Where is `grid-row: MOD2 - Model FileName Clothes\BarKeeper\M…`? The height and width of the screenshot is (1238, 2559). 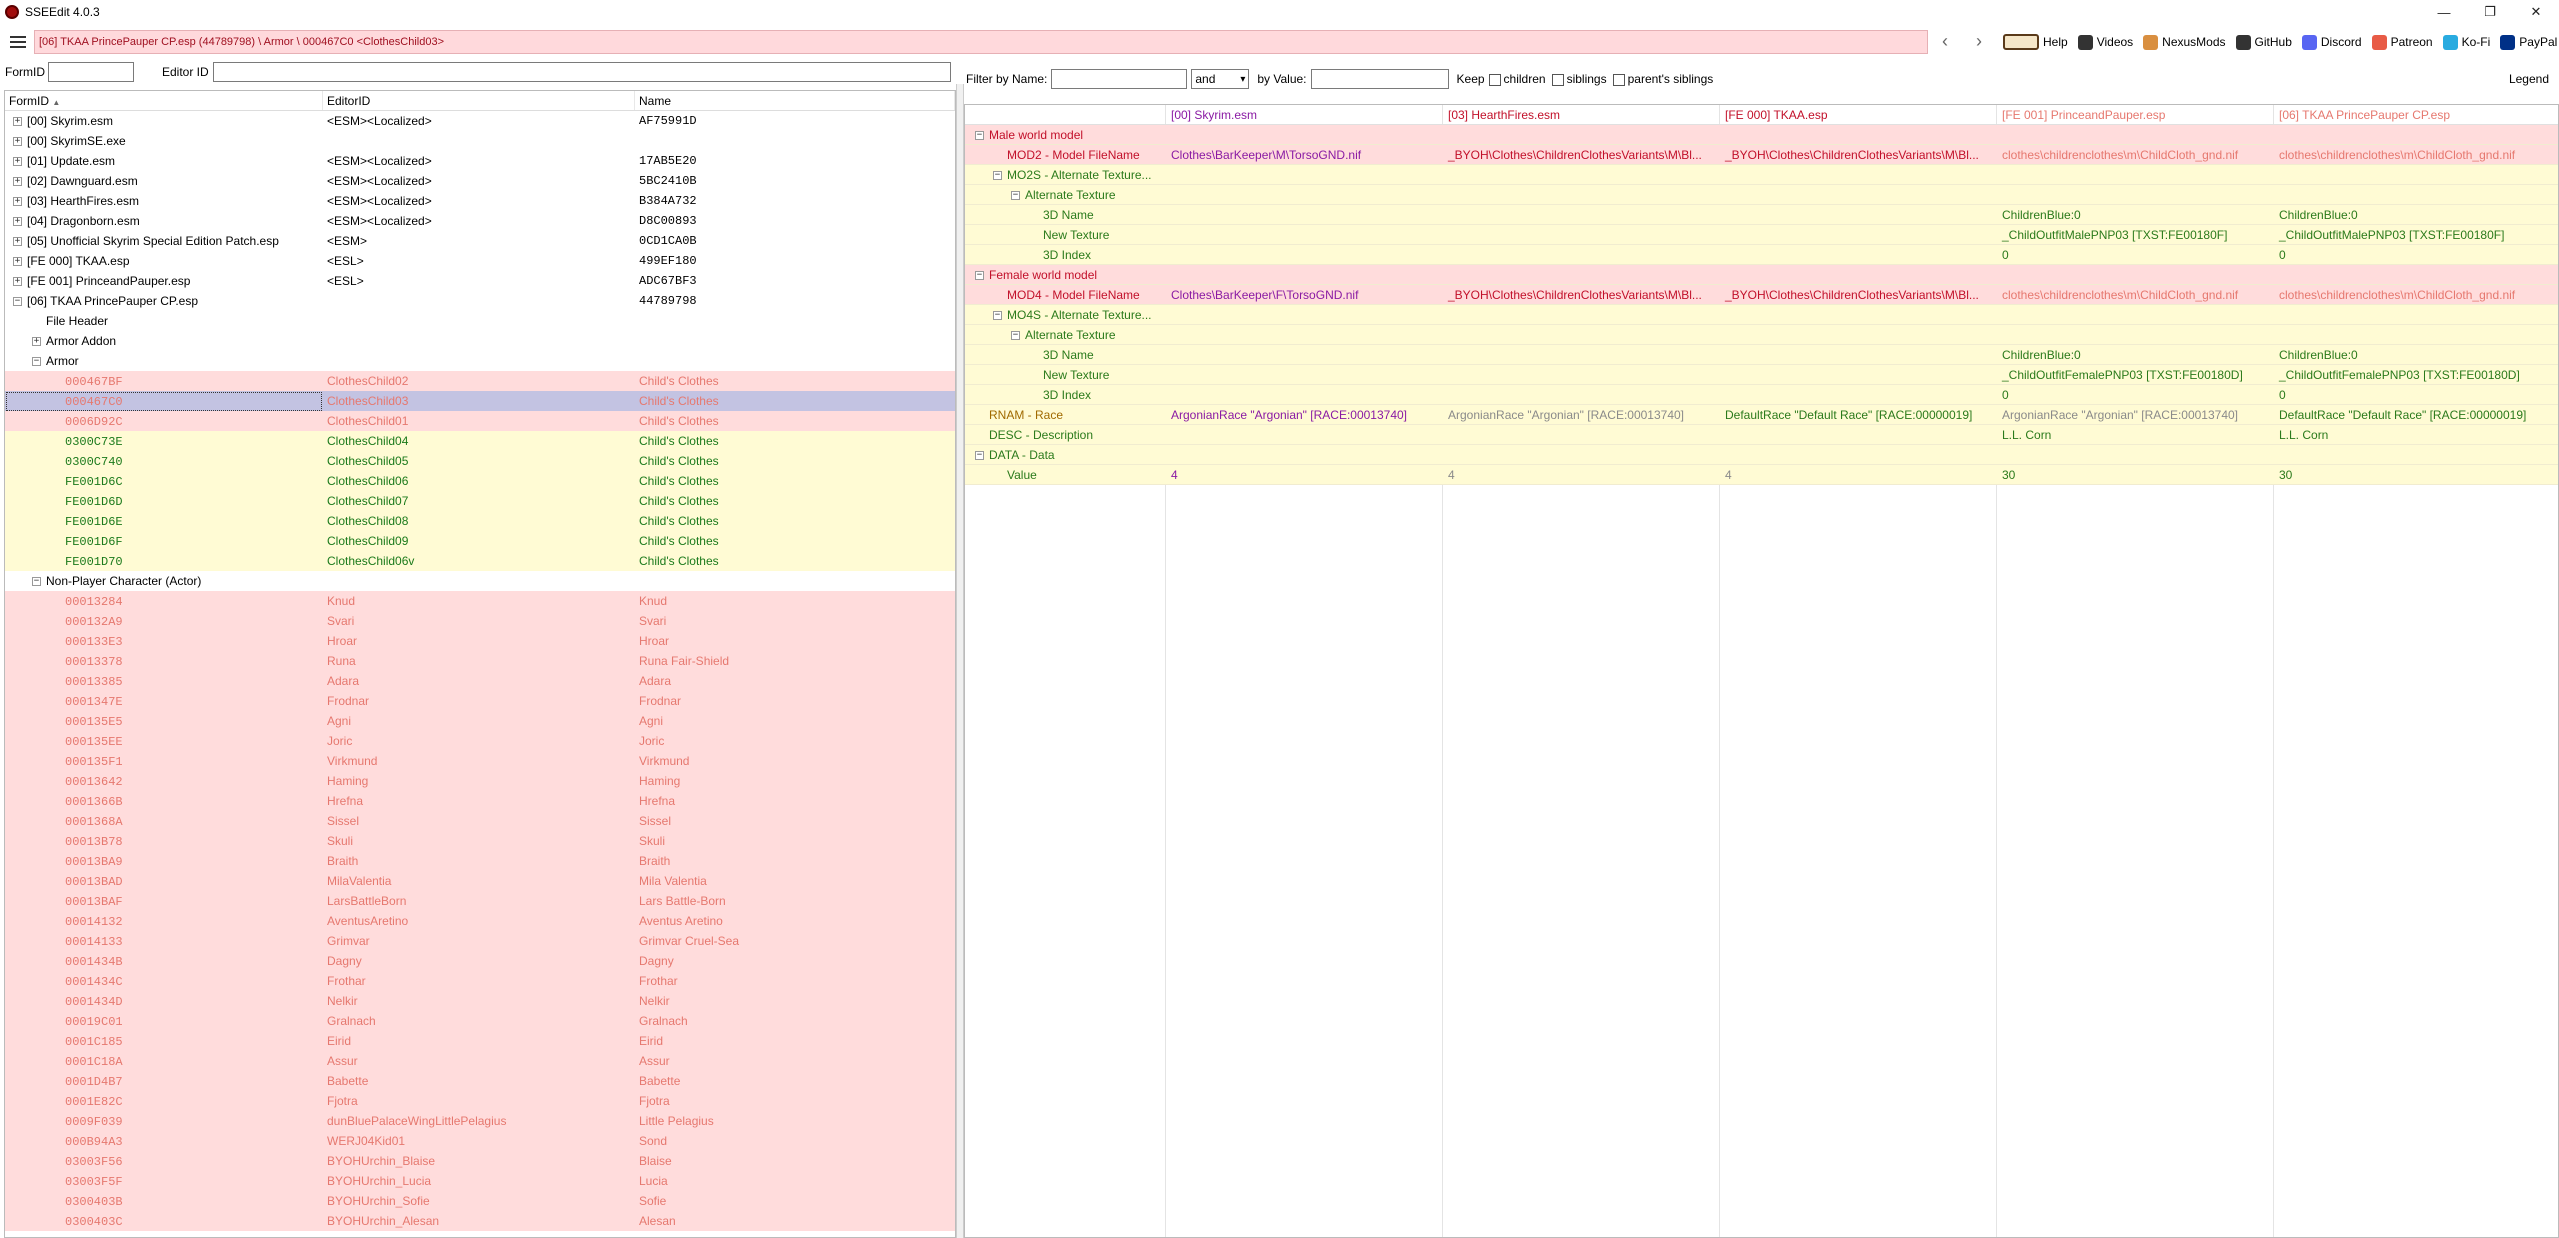
grid-row: MOD2 - Model FileName Clothes\BarKeeper\M… is located at coordinates (1761, 155).